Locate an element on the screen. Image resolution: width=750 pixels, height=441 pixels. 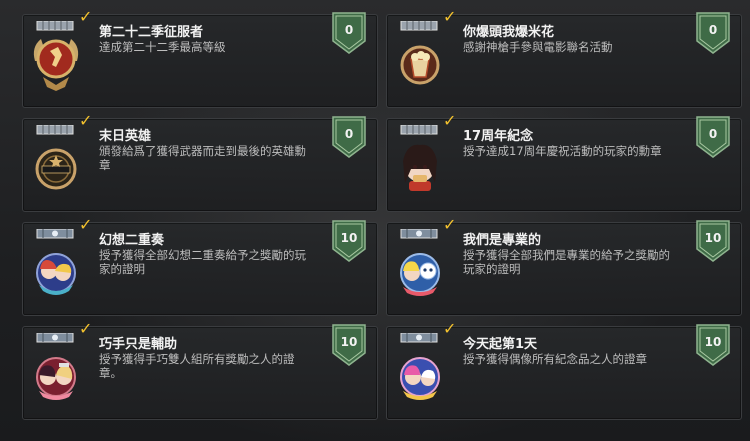
achievement-description: 授予獲得偶像所有紀念品之人的證章 is located at coordinates (555, 359).